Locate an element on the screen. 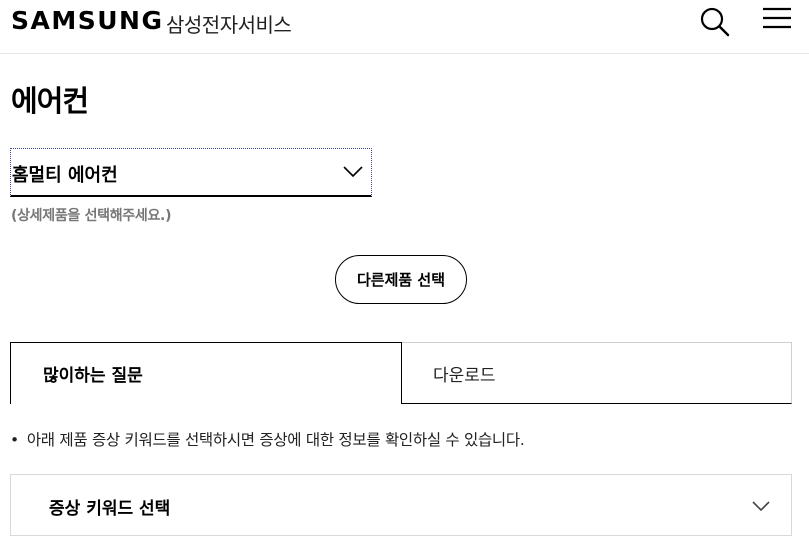  service-name: 삼성전자서비스 is located at coordinates (229, 23).